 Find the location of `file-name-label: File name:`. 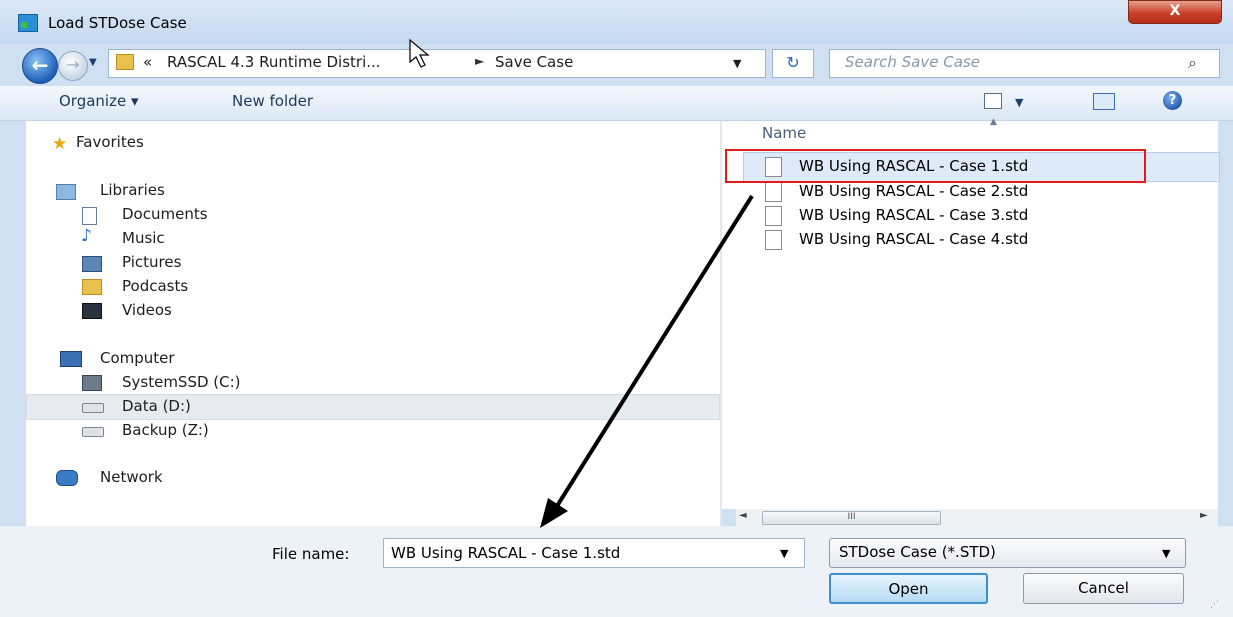

file-name-label: File name: is located at coordinates (311, 554).